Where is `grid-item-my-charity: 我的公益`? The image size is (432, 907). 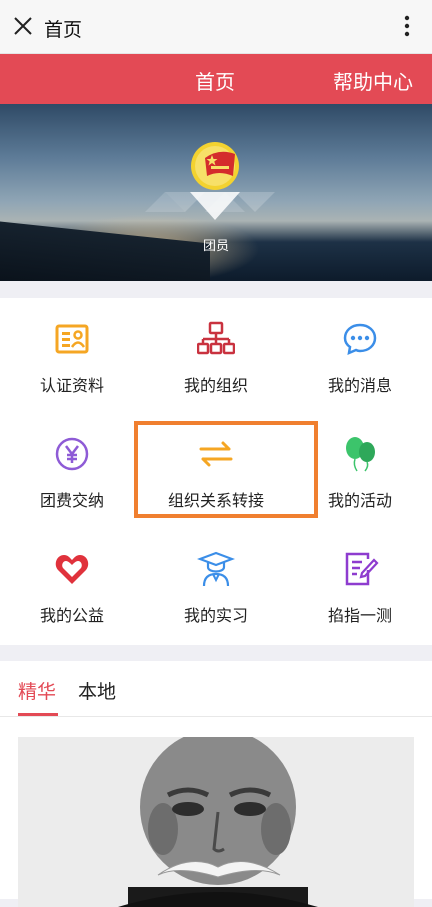 grid-item-my-charity: 我的公益 is located at coordinates (72, 585).